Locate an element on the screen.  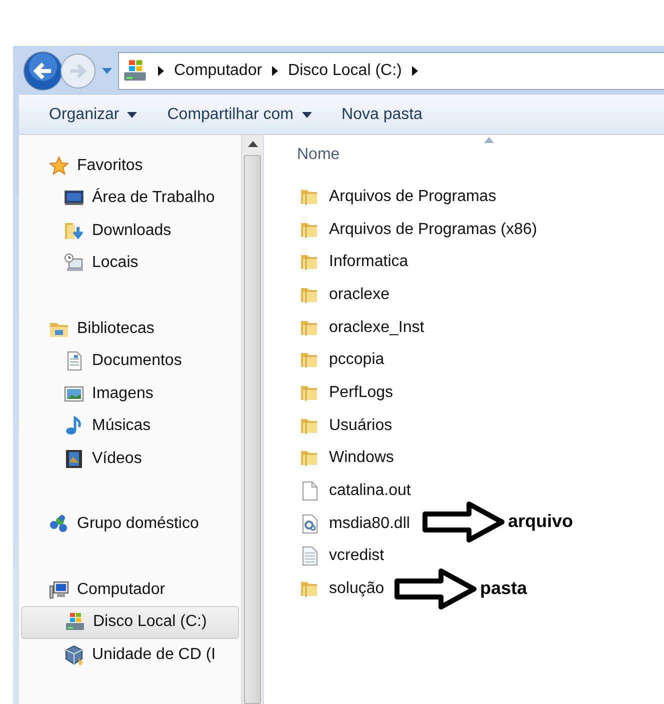
back-button is located at coordinates (43, 70).